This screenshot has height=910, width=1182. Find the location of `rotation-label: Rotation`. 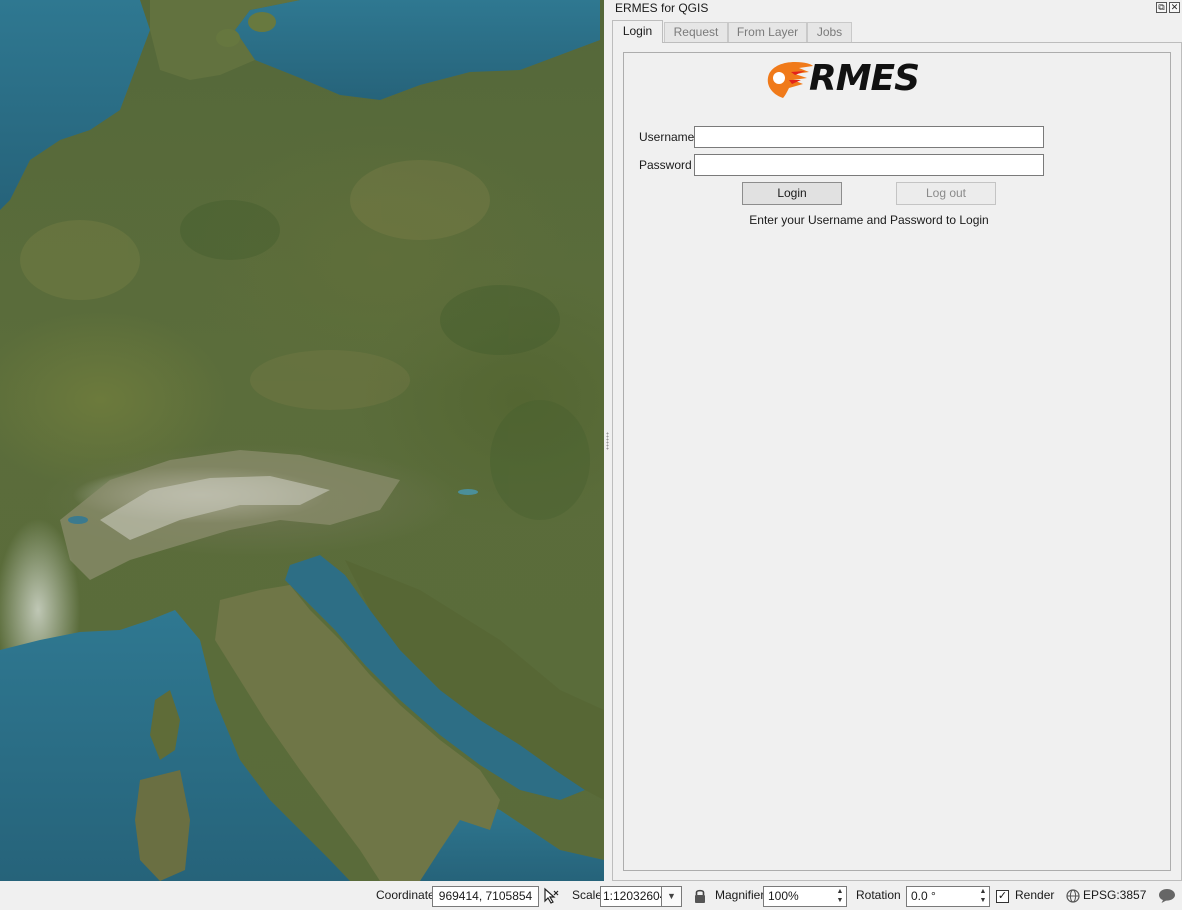

rotation-label: Rotation is located at coordinates (878, 895).